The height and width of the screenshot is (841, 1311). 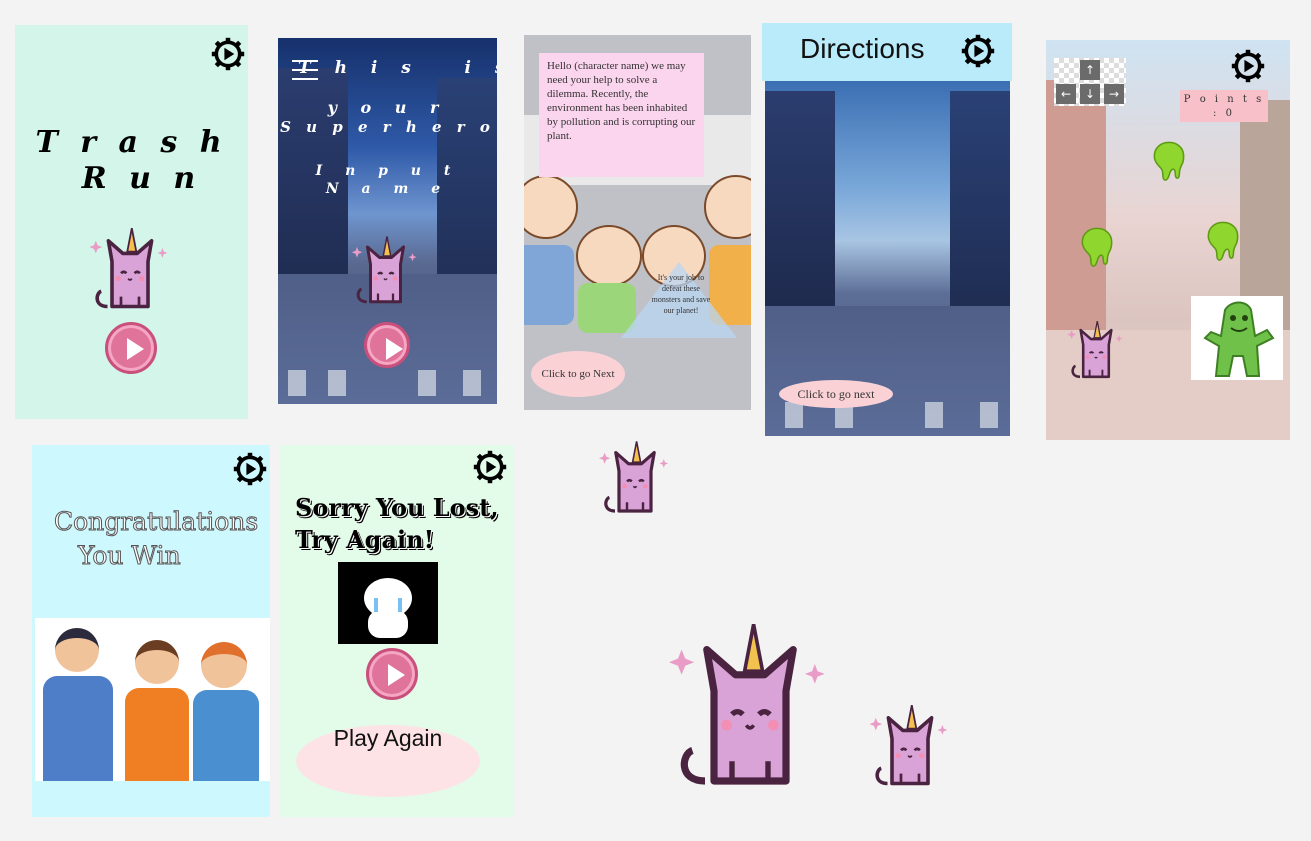 I want to click on win-title-line1: Congratulations, so click(x=156, y=522).